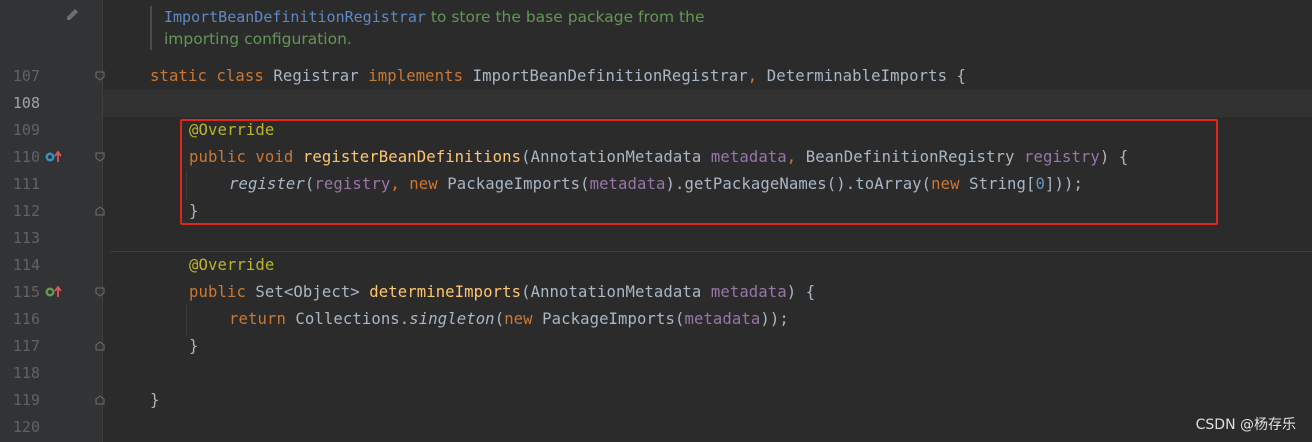 The height and width of the screenshot is (442, 1312). I want to click on code-line: 118, so click(656, 373).